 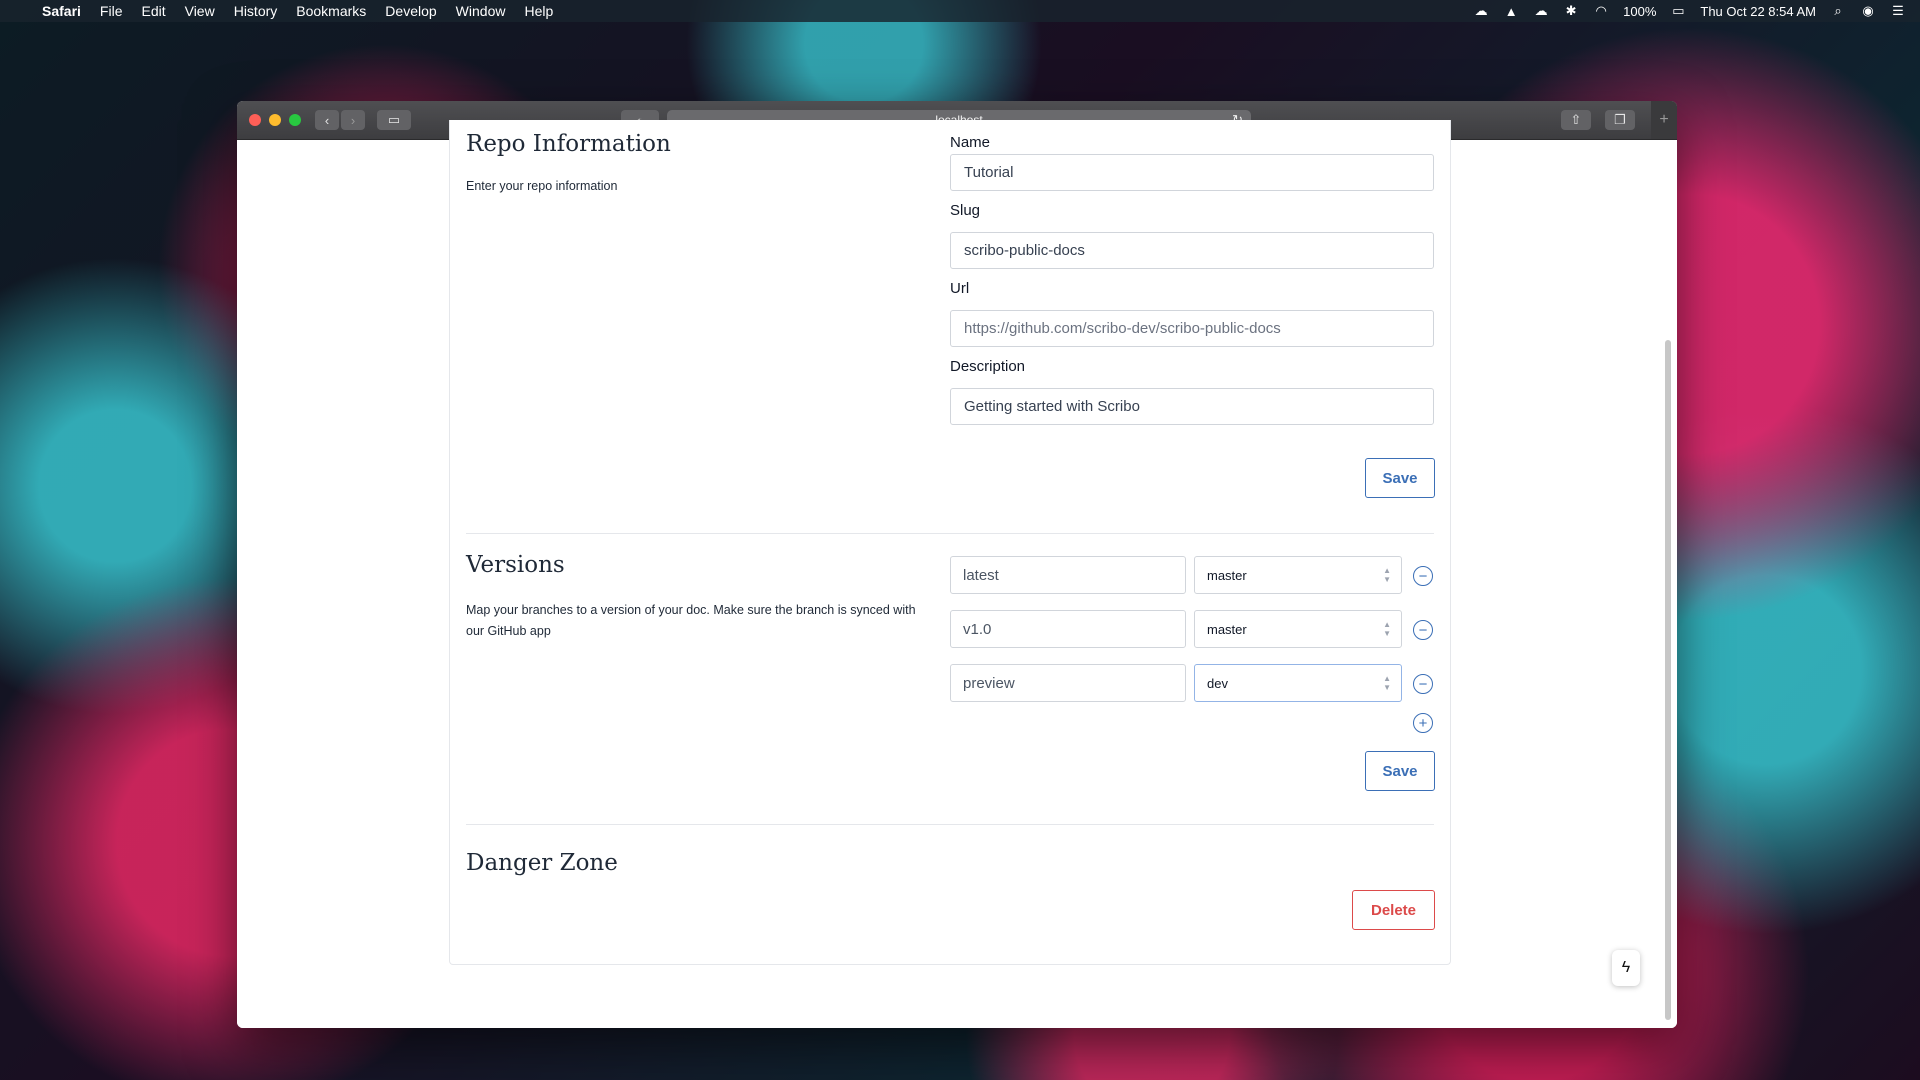 What do you see at coordinates (275, 120) in the screenshot?
I see `window-minimize-button` at bounding box center [275, 120].